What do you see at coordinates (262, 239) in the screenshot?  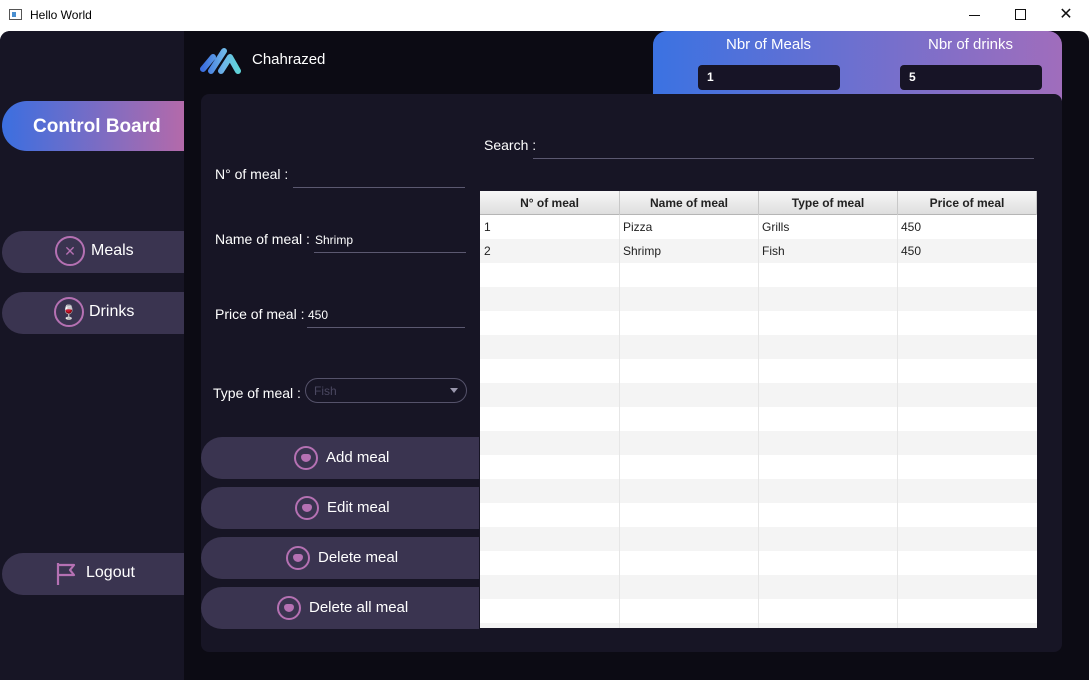 I see `meal-name-label: Name of meal :` at bounding box center [262, 239].